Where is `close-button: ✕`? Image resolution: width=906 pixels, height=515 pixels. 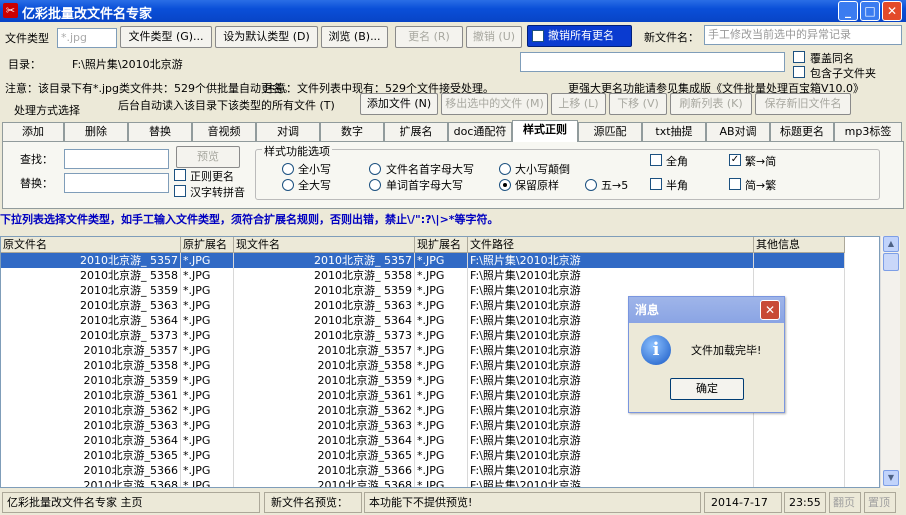
close-button: ✕ is located at coordinates (892, 11).